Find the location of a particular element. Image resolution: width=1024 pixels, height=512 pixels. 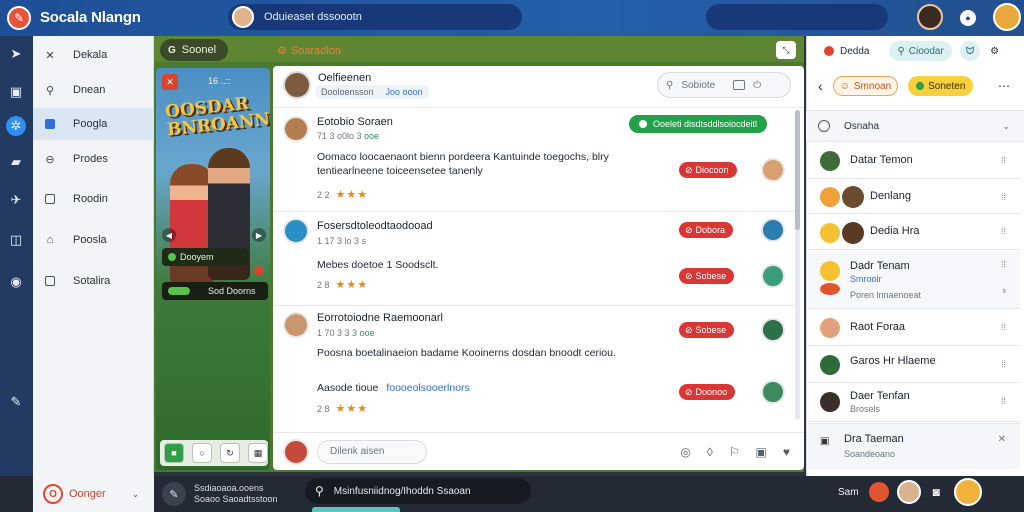

filter-pill: ☺ Smnoan is located at coordinates (865, 86).